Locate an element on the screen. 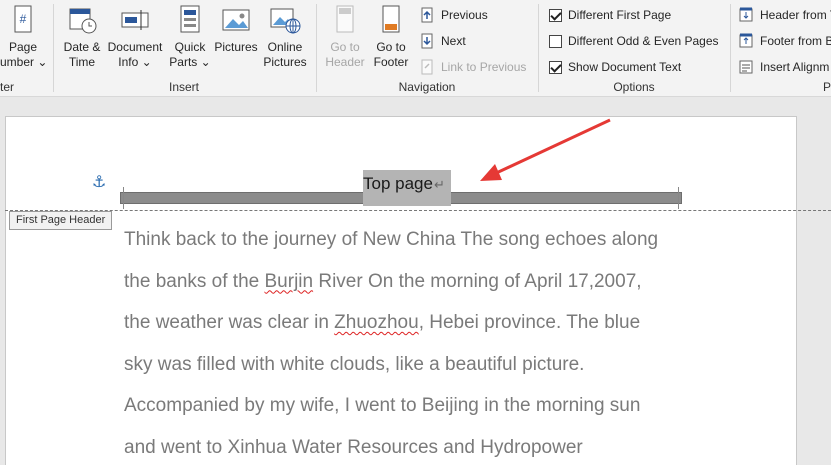  link-to-previous-button: Link to Previous is located at coordinates (472, 67).